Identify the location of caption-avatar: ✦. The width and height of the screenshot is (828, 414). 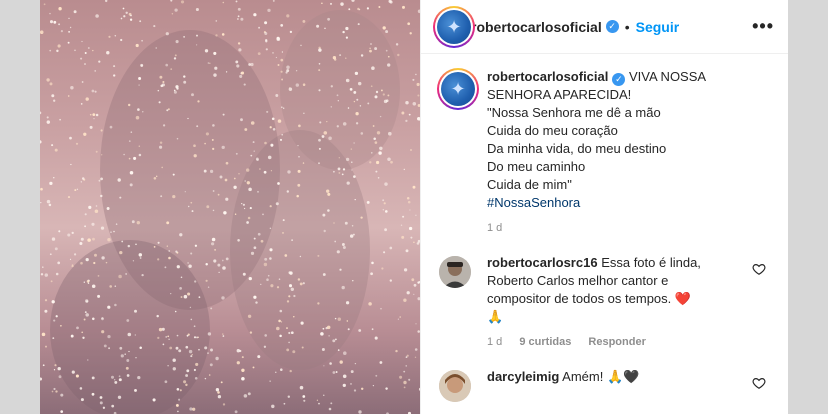
(458, 89).